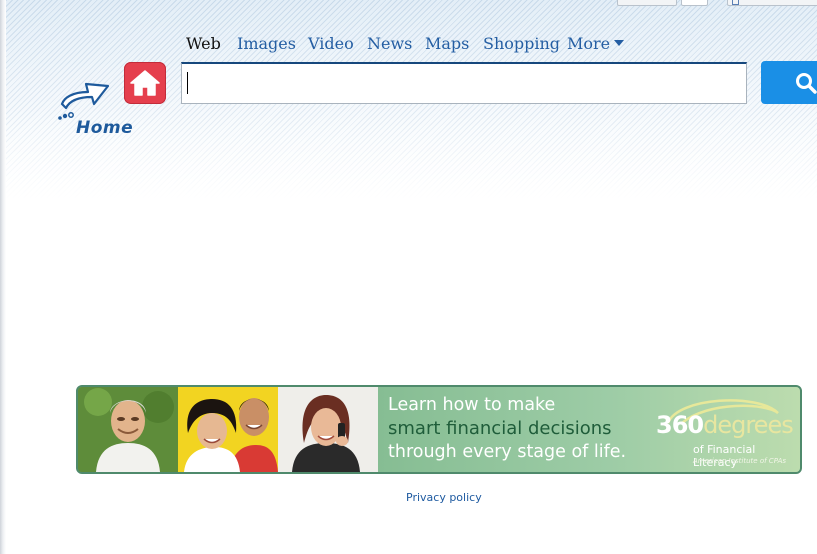  Describe the element at coordinates (331, 43) in the screenshot. I see `tab-video: Video` at that location.